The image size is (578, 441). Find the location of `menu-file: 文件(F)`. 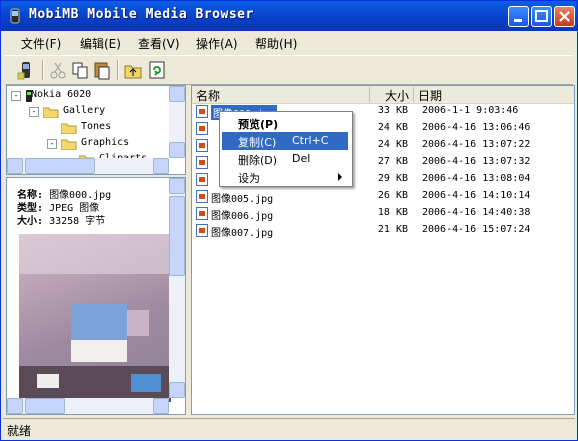

menu-file: 文件(F) is located at coordinates (41, 43).